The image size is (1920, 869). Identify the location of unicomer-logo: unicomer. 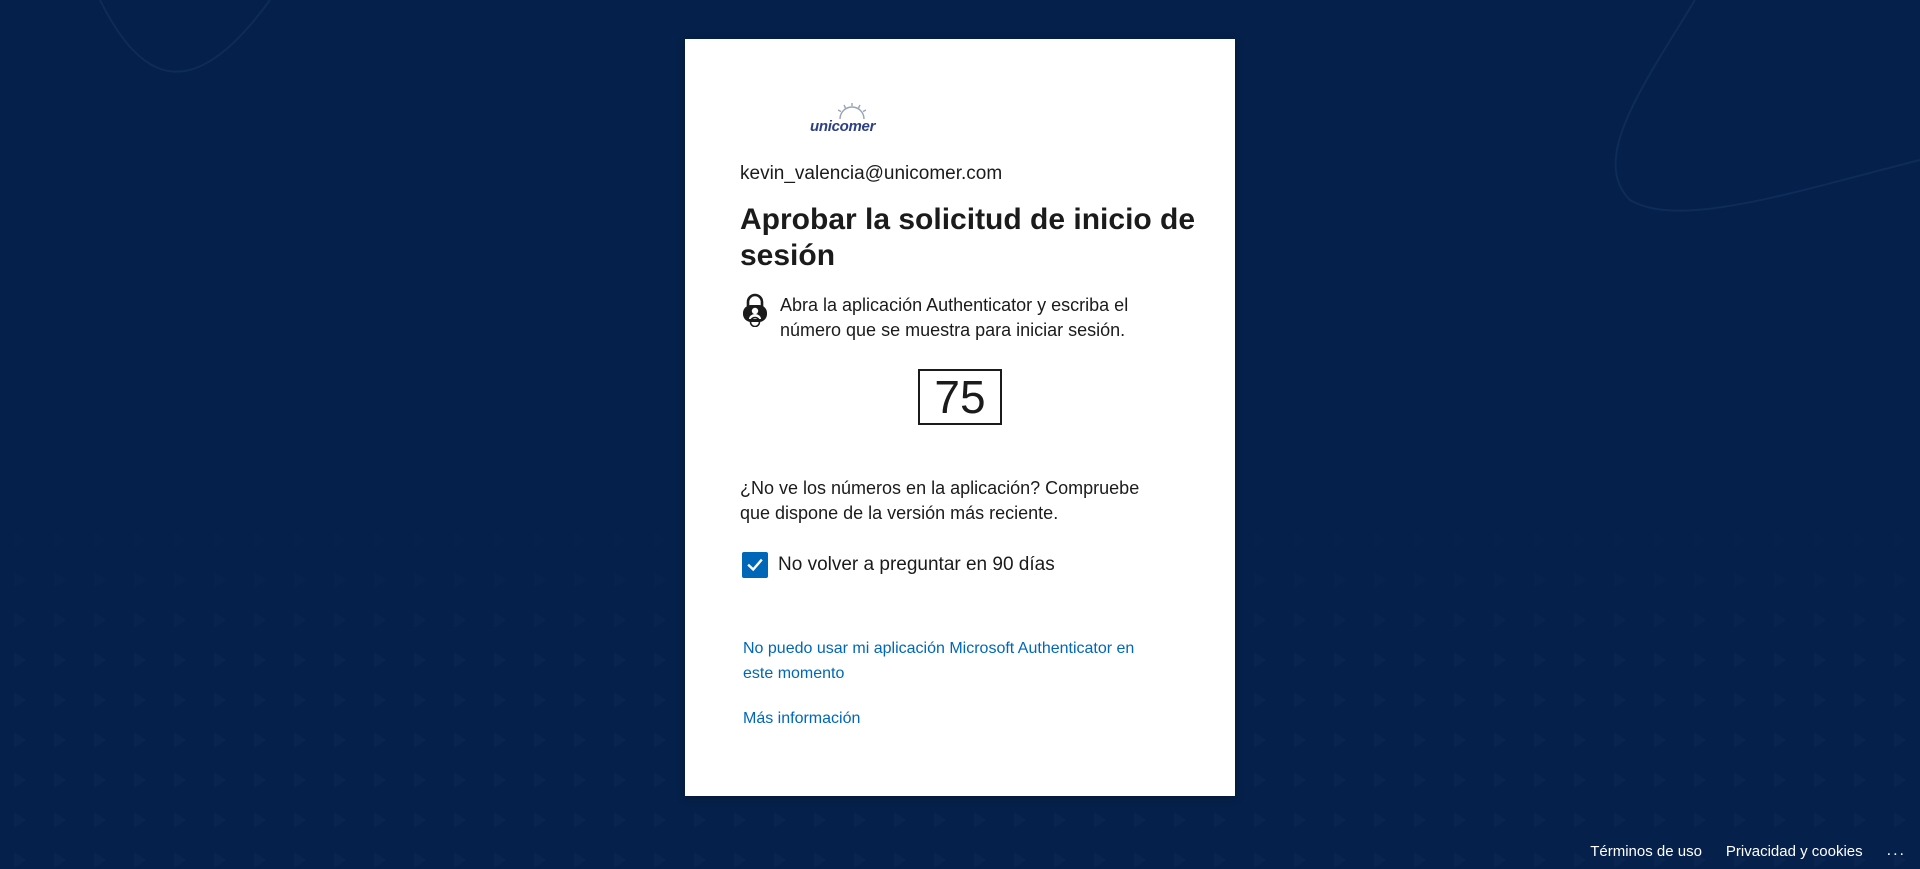
(865, 121).